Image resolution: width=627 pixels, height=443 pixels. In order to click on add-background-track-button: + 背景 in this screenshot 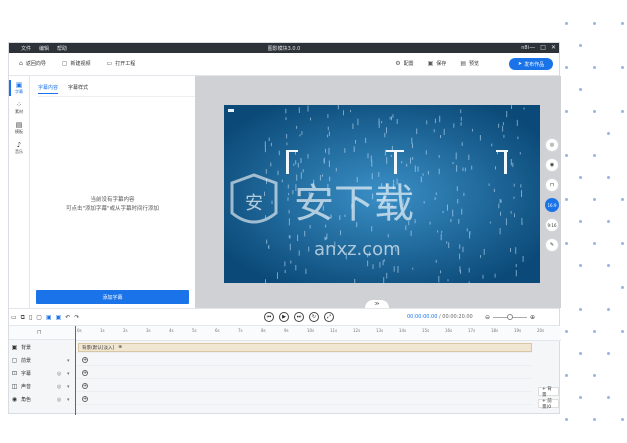, I will do `click(548, 391)`.